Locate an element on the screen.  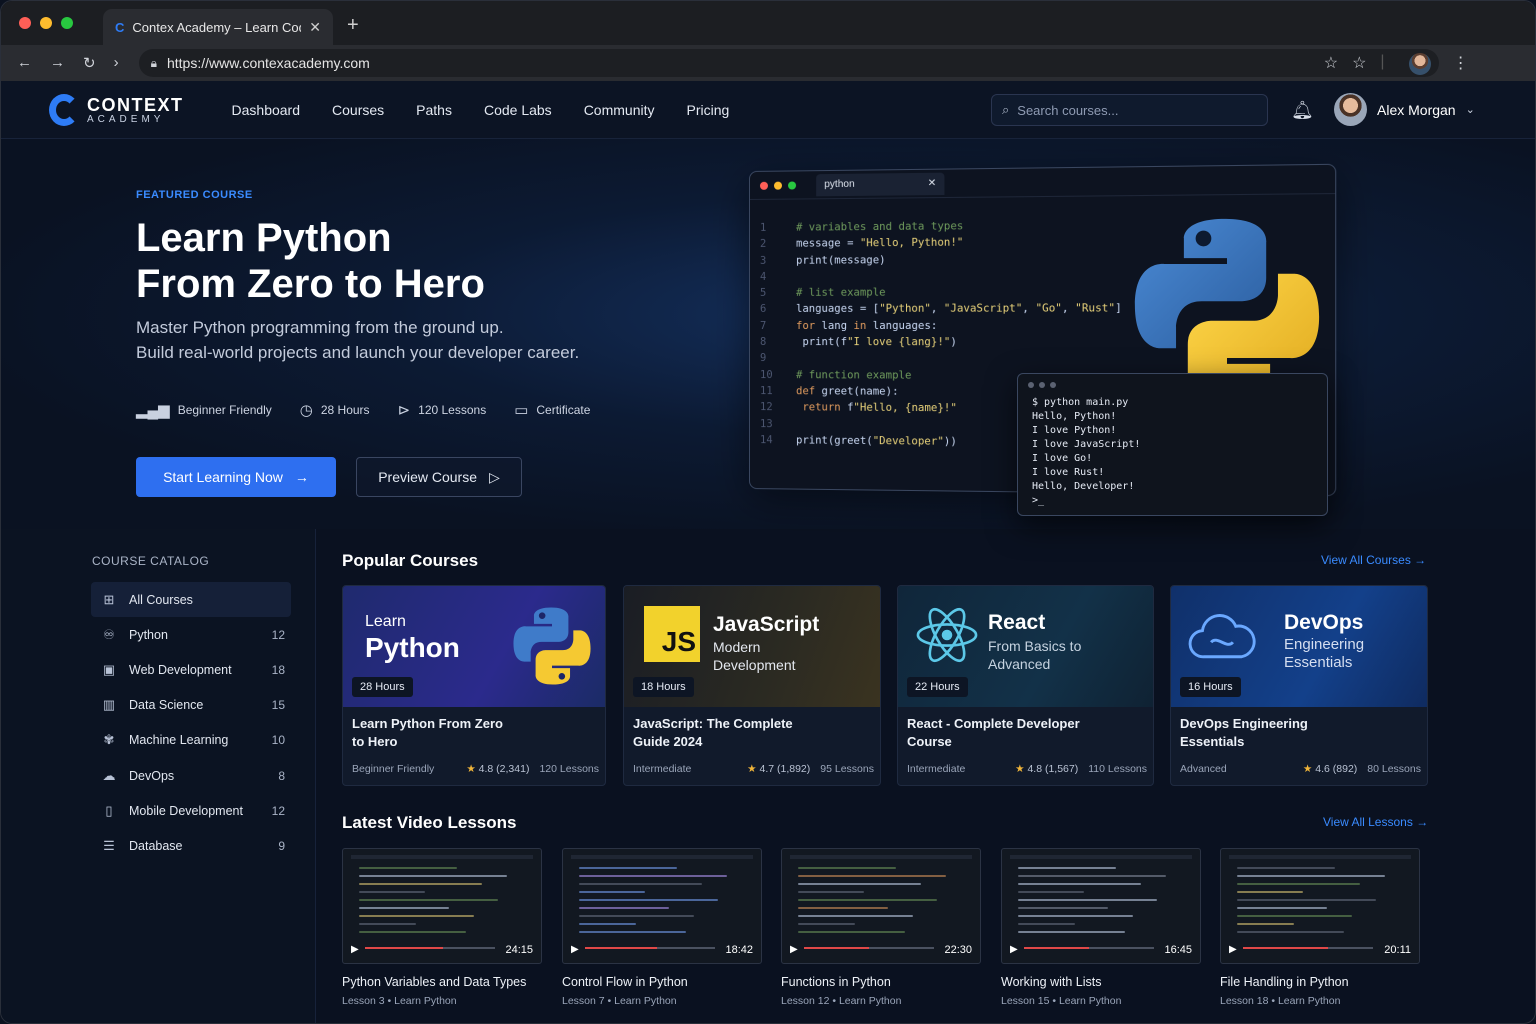
nav-courses: Courses is located at coordinates (358, 110).